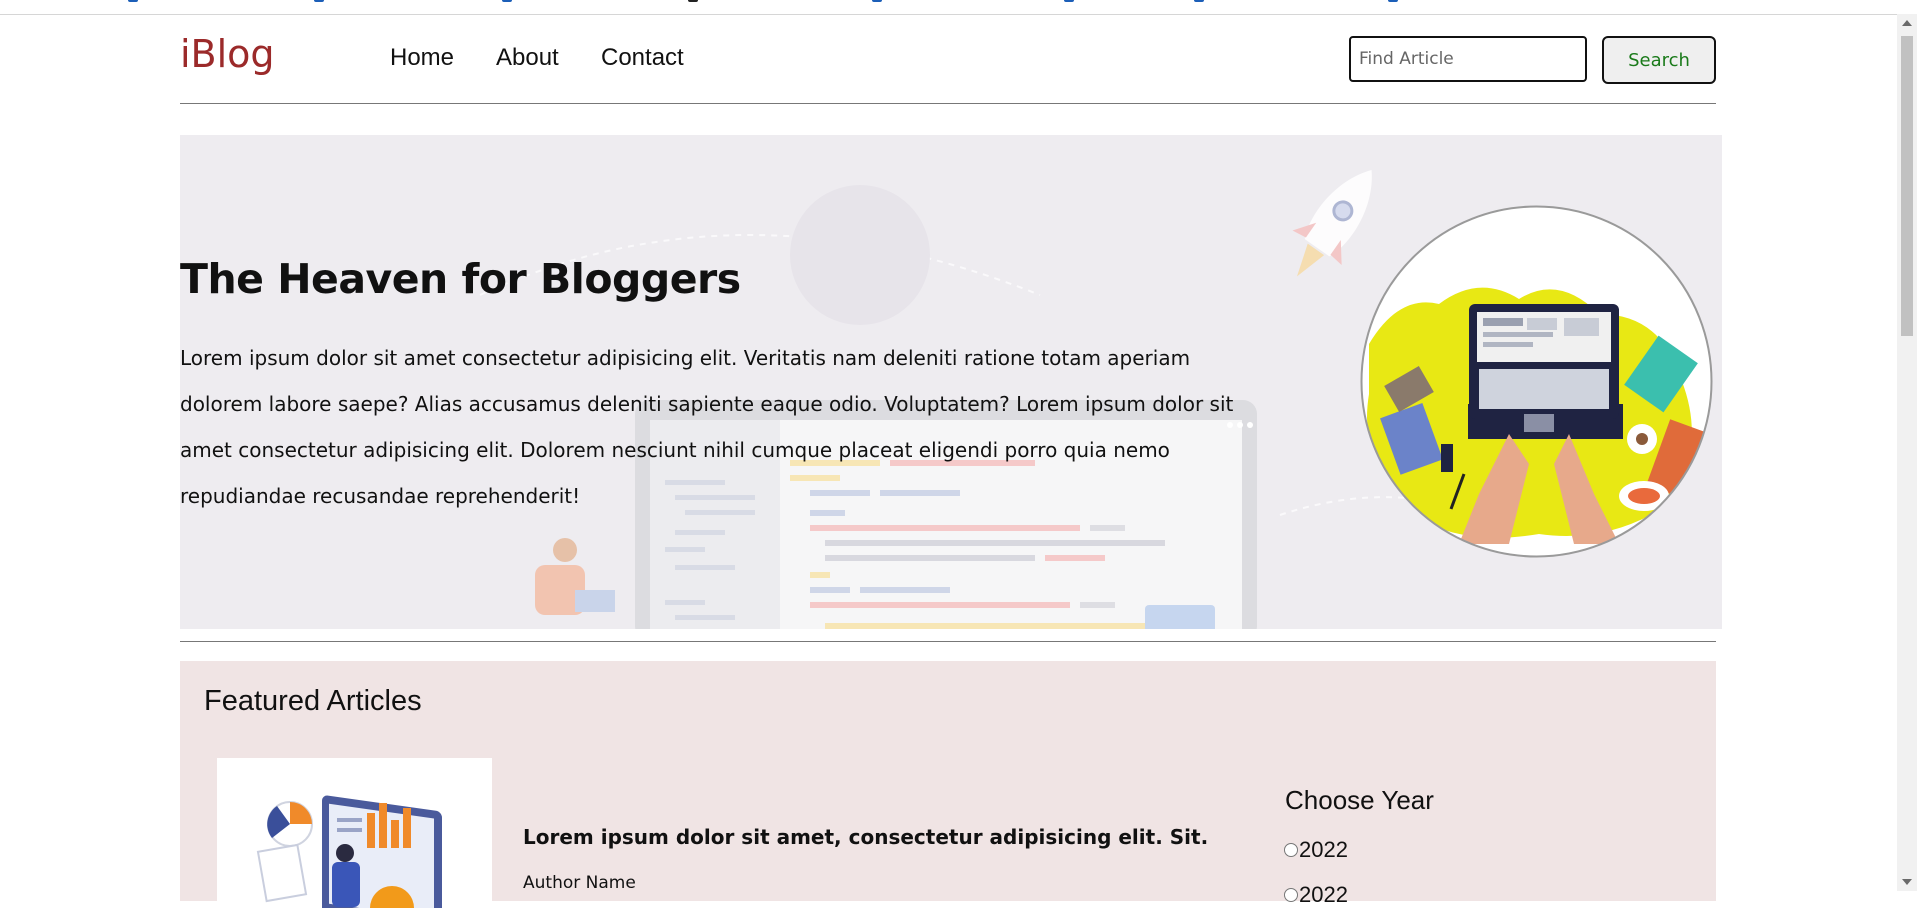 This screenshot has width=1917, height=908. I want to click on article-thumbnail, so click(354, 833).